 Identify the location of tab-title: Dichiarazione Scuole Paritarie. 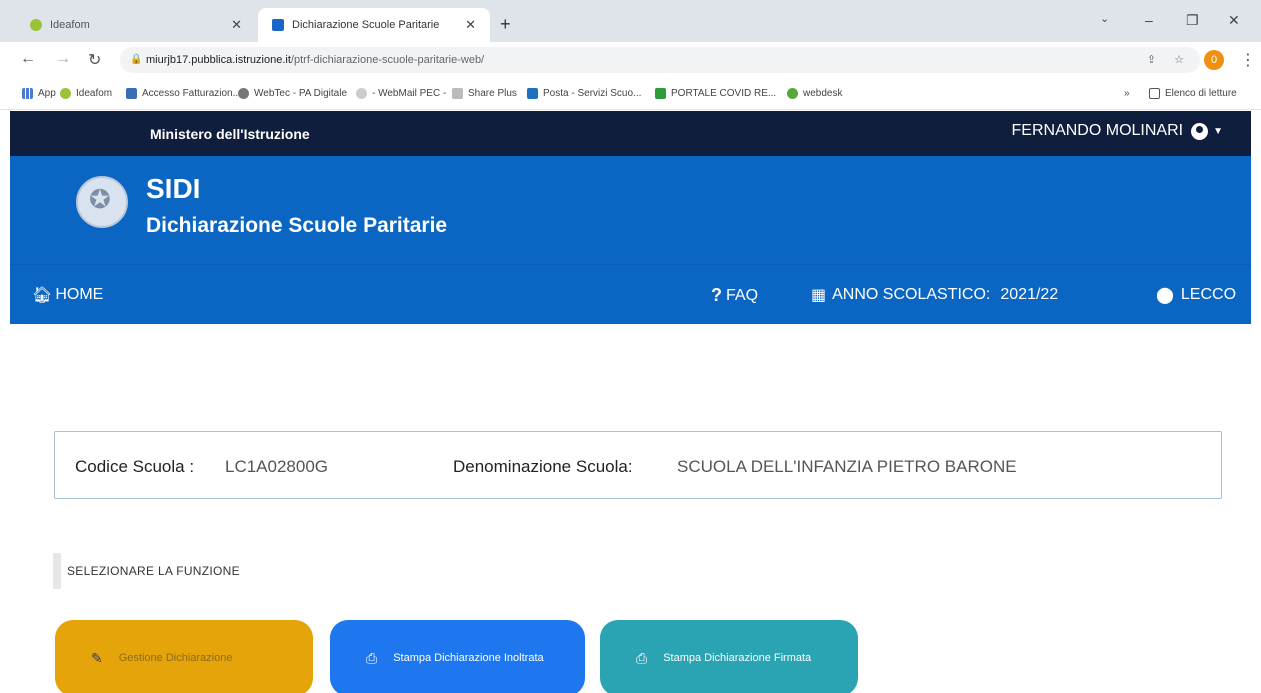
(366, 25).